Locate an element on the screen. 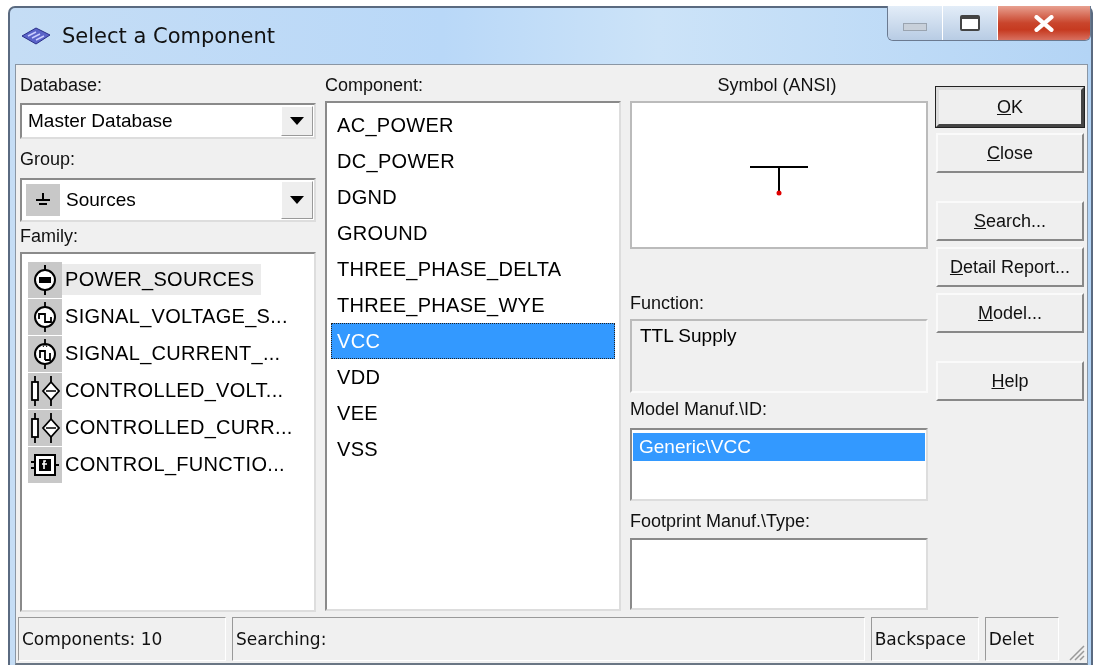  function-label: Function: is located at coordinates (668, 303).